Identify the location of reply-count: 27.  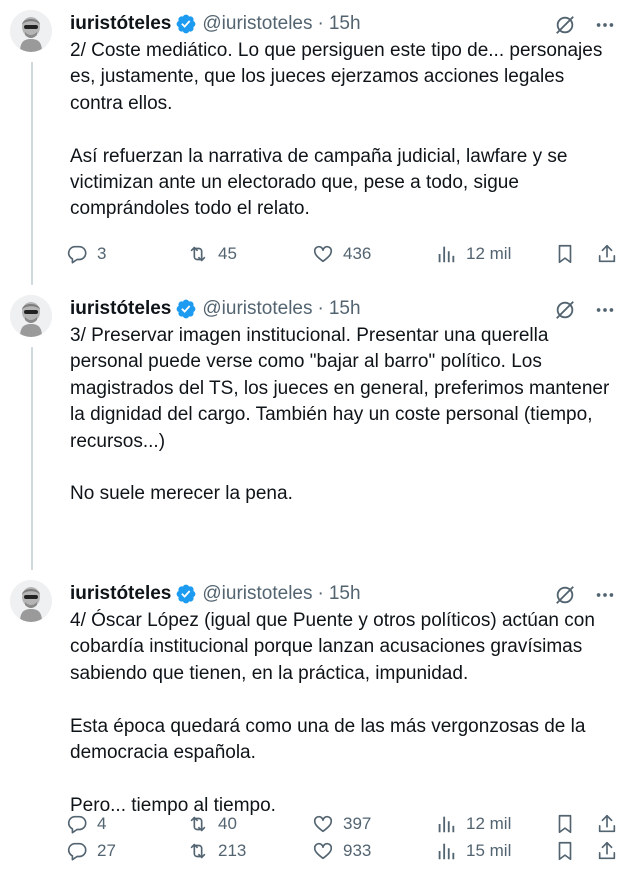
(106, 850).